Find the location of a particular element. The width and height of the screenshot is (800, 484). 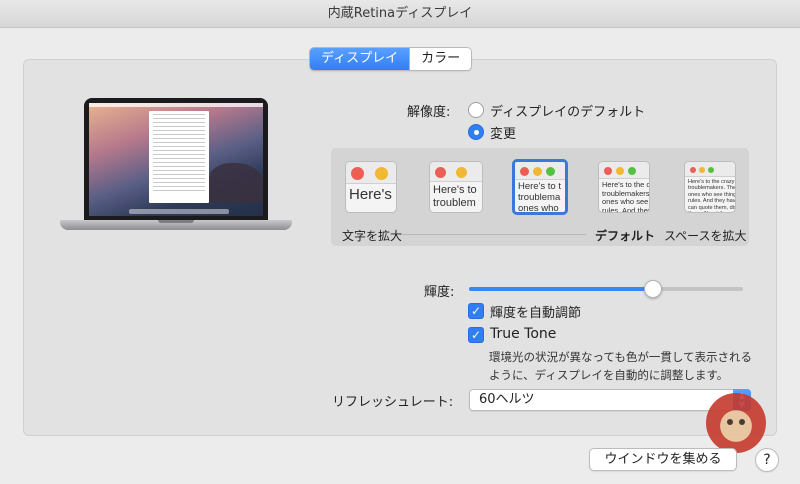

thumbnail-sample-text: rules. And they is located at coordinates (625, 209).